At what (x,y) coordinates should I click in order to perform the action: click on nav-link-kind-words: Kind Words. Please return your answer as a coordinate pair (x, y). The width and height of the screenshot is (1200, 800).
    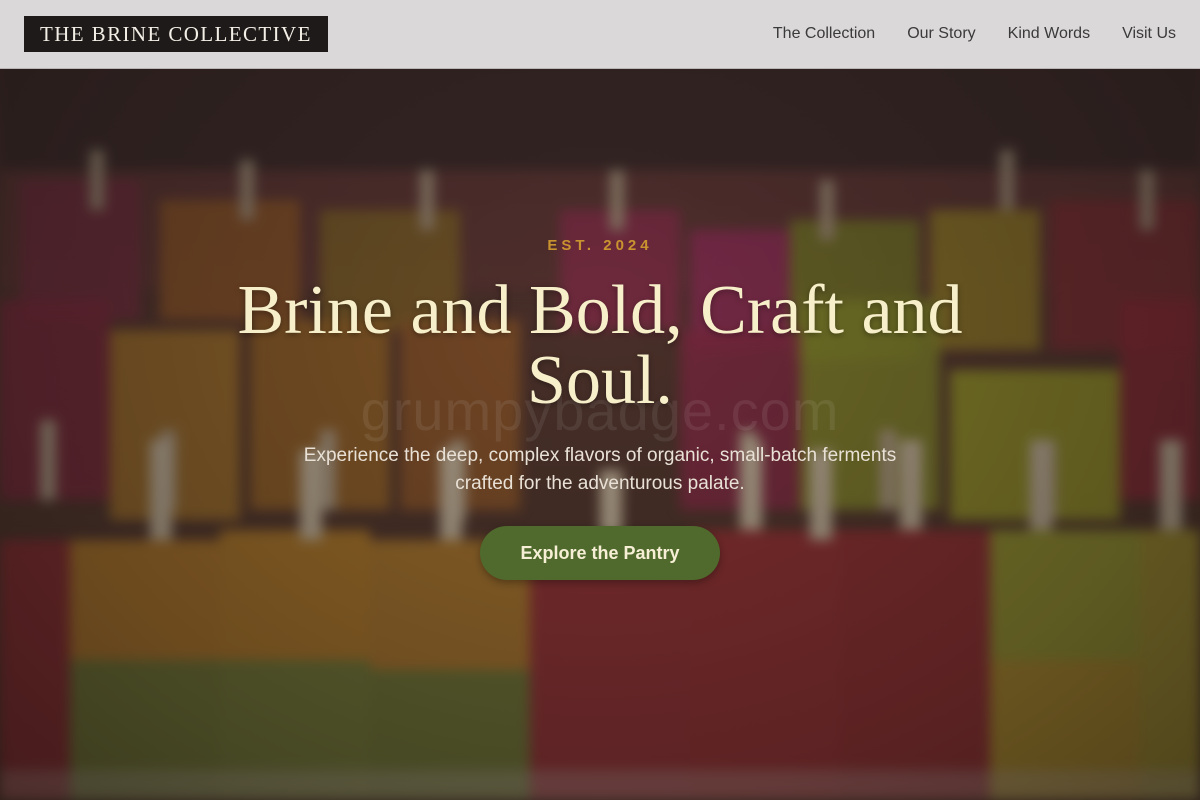
    Looking at the image, I should click on (1049, 34).